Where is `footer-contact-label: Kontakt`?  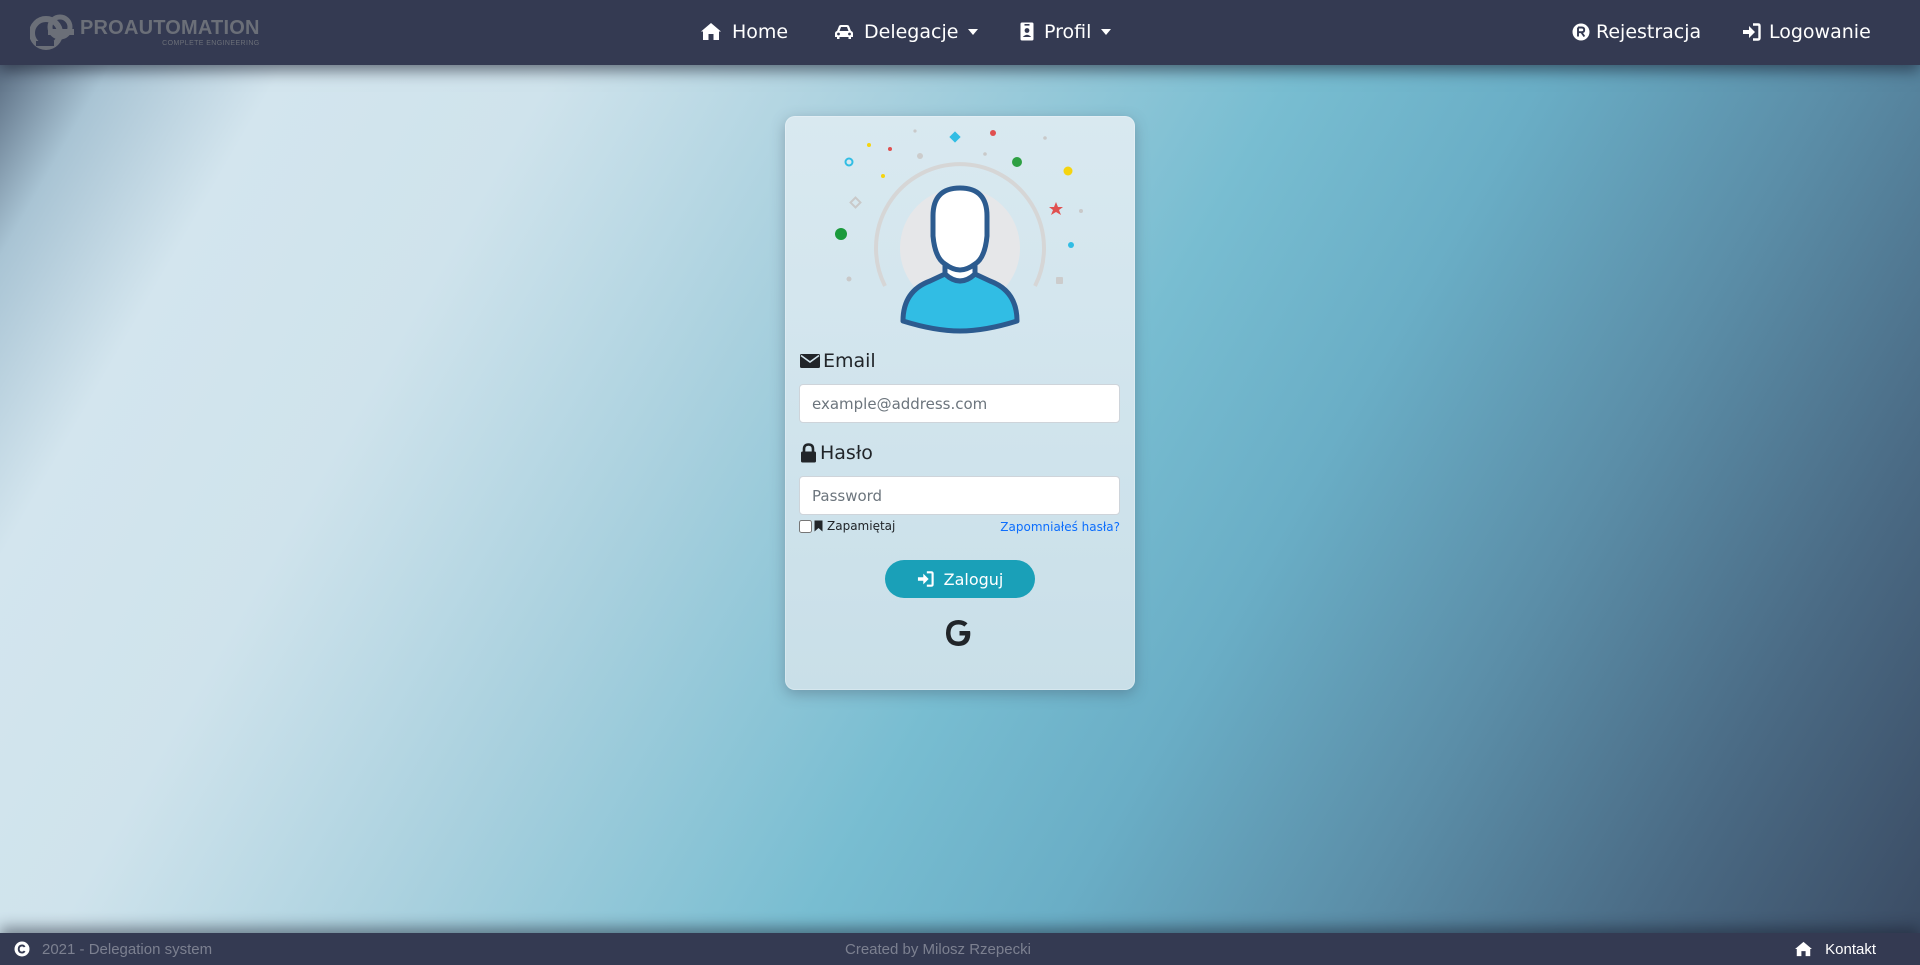 footer-contact-label: Kontakt is located at coordinates (1850, 949).